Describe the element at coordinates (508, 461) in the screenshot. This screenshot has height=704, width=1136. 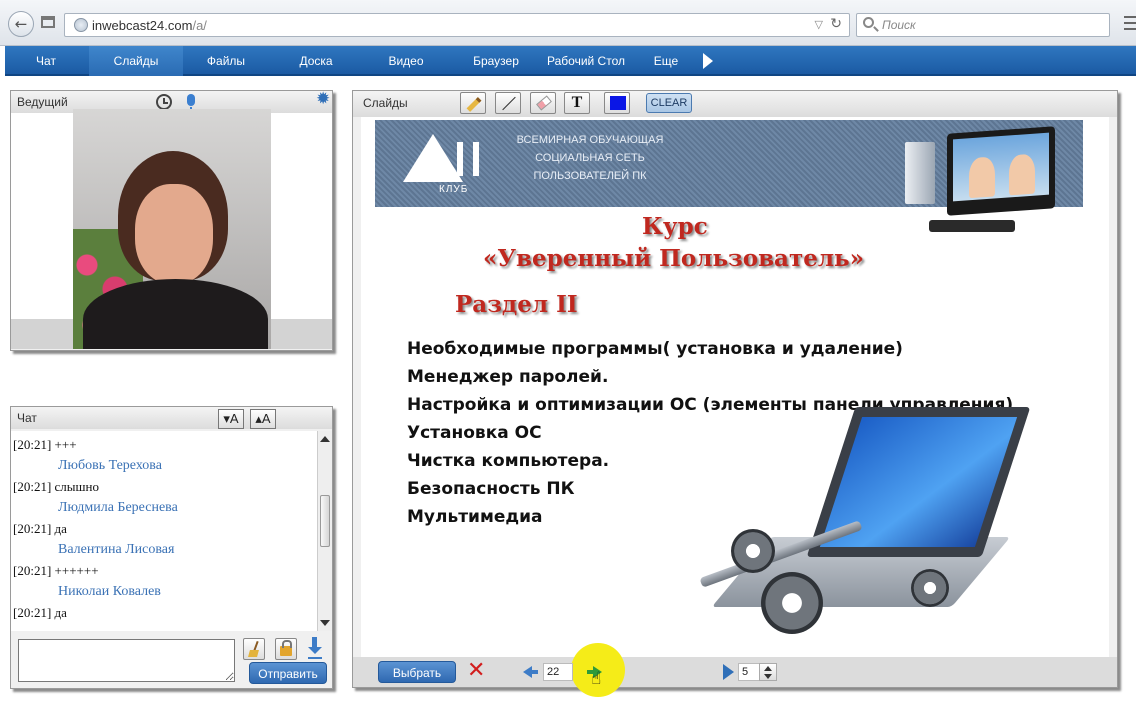
I see `slide-bullet: Чистка компьютера.` at that location.